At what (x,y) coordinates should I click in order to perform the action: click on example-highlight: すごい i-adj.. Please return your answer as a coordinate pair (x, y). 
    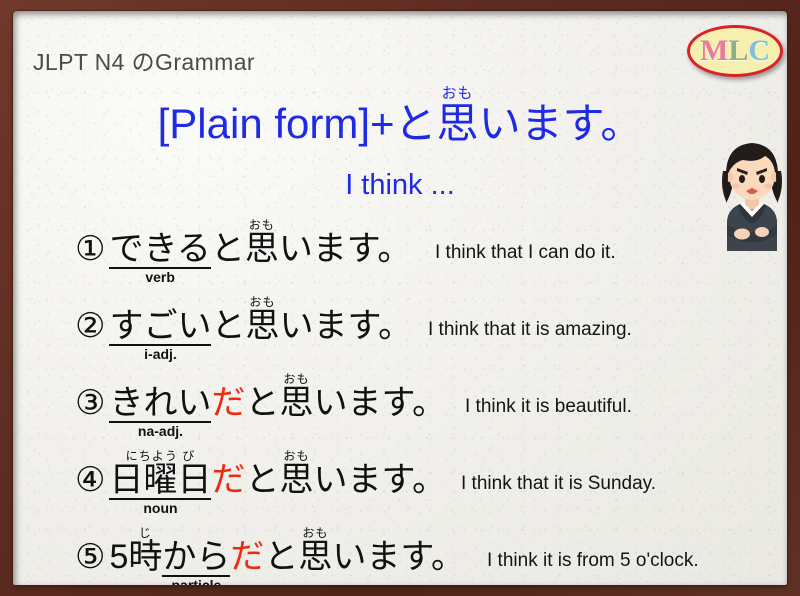
    Looking at the image, I should click on (160, 334).